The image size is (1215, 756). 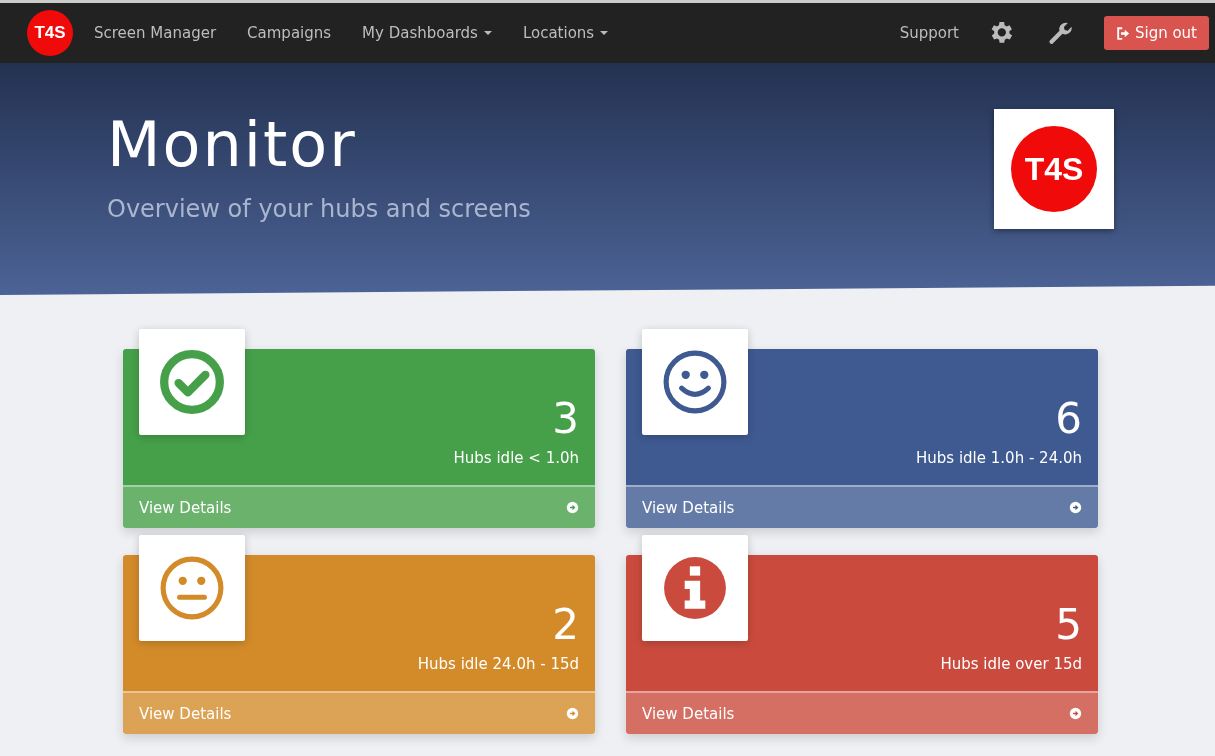 What do you see at coordinates (289, 33) in the screenshot?
I see `nav-link: Campaigns` at bounding box center [289, 33].